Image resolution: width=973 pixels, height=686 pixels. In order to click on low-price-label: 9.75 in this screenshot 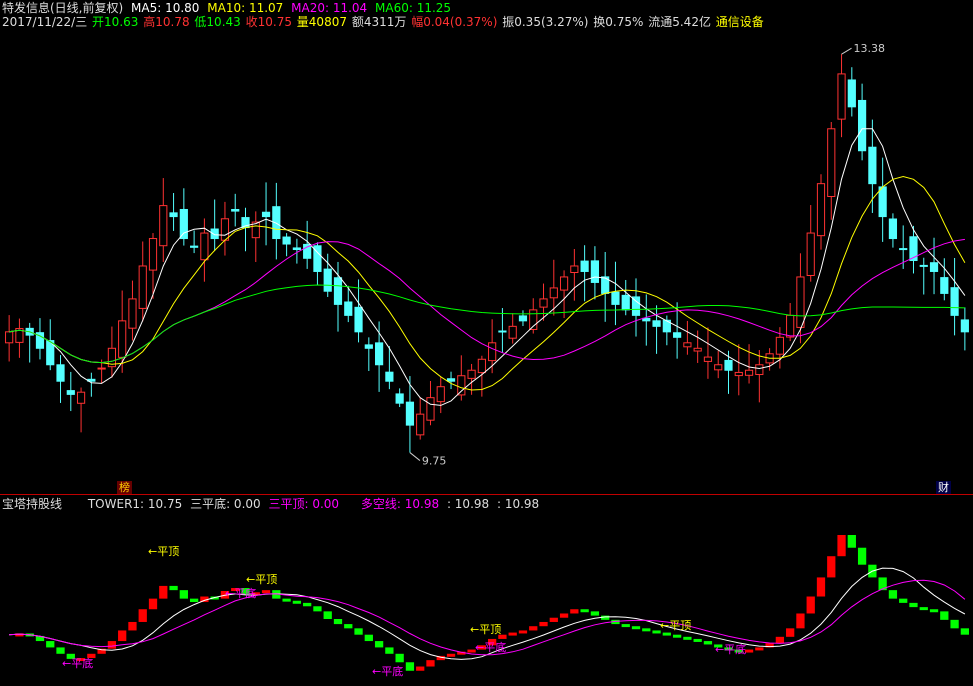, I will do `click(434, 461)`.